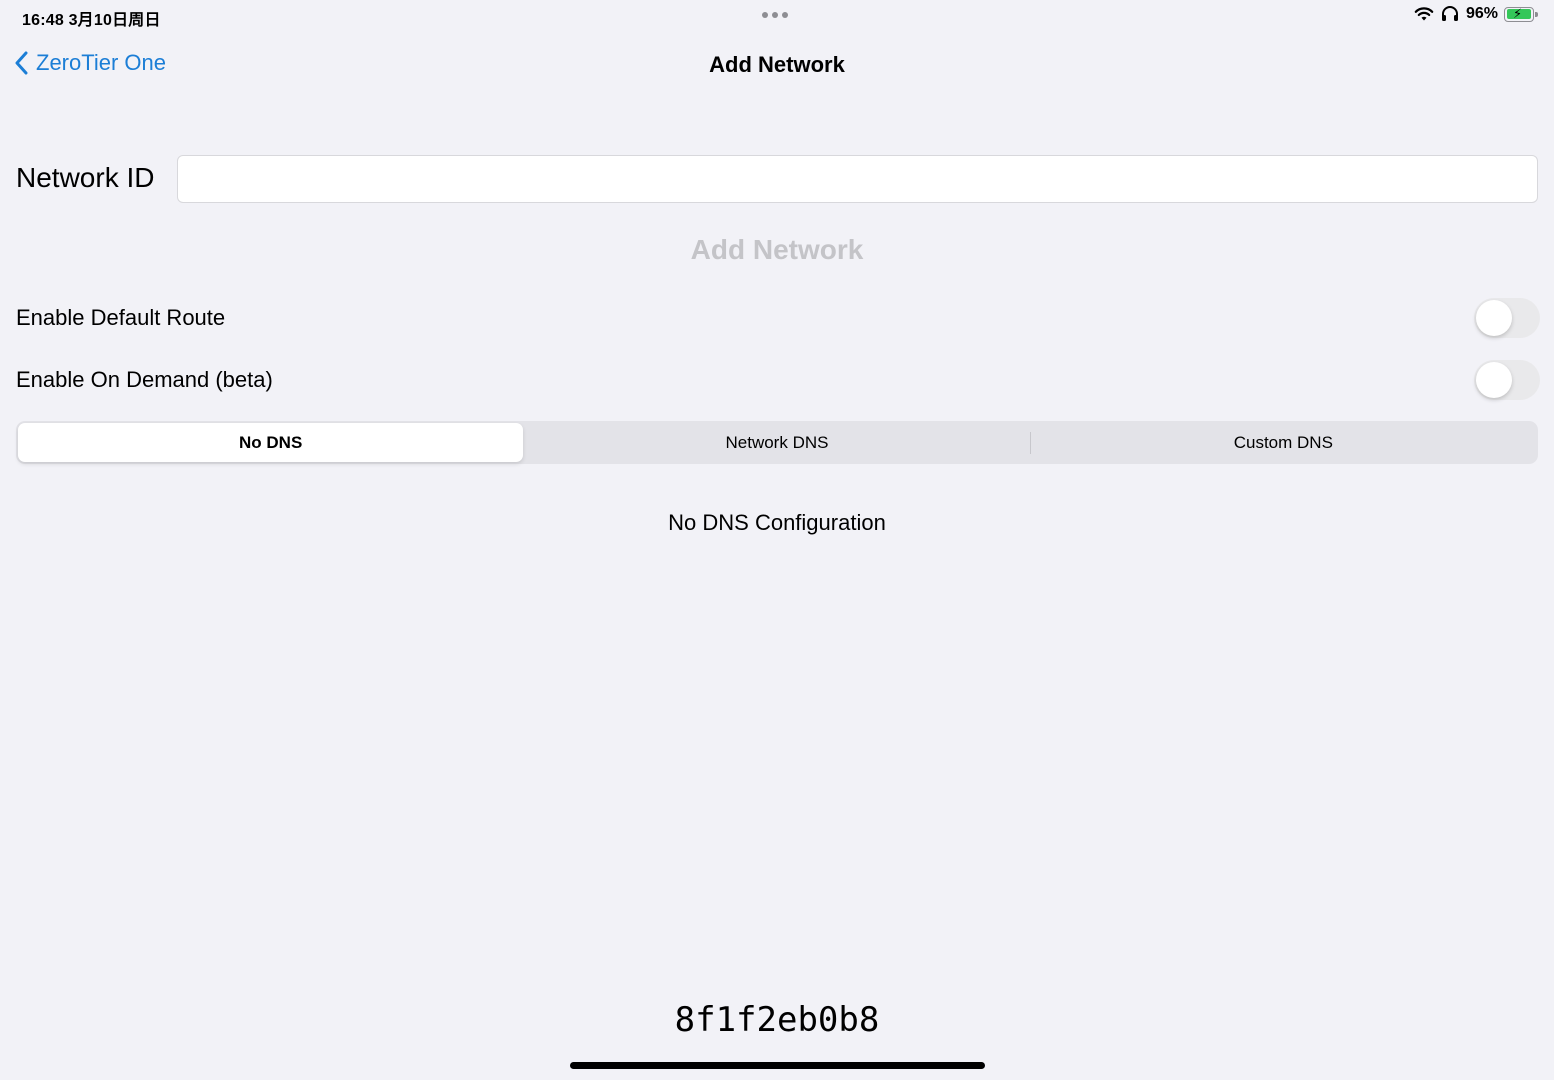  I want to click on status-time: 16:48 3月10日周日, so click(91, 20).